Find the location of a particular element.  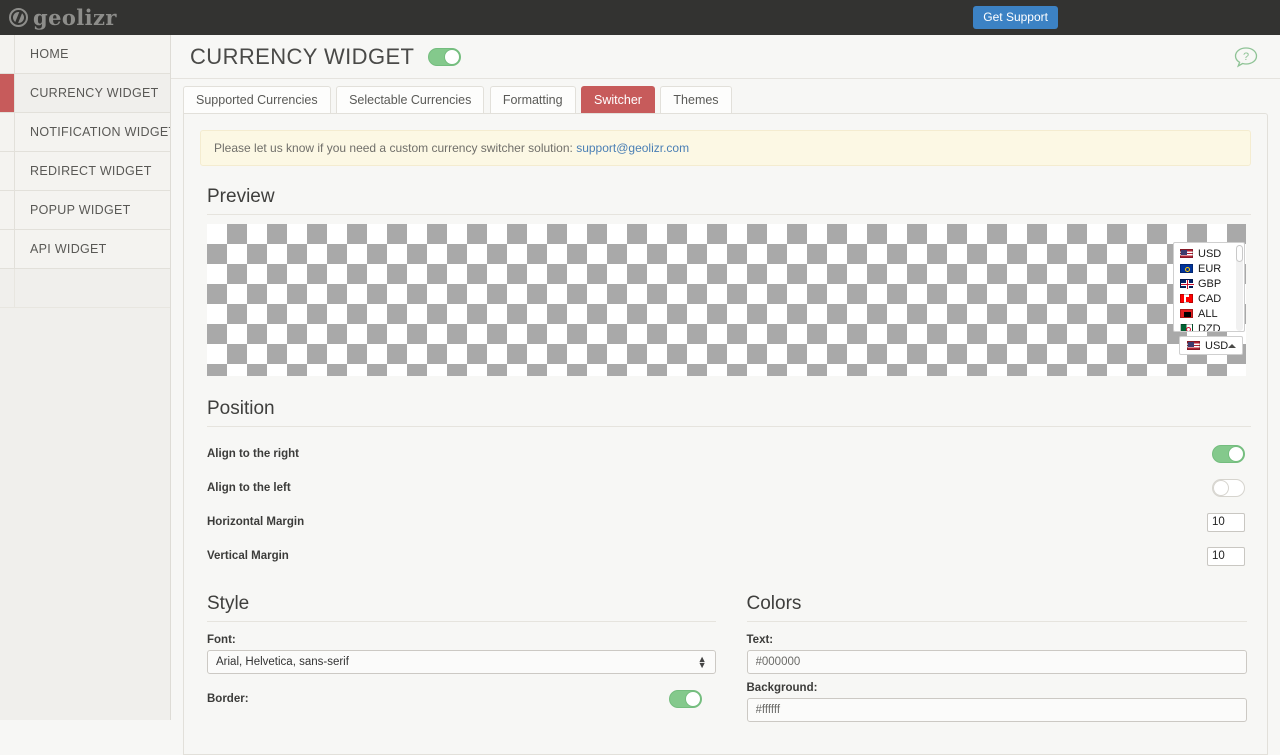

field-label: Align to the left is located at coordinates (249, 488).